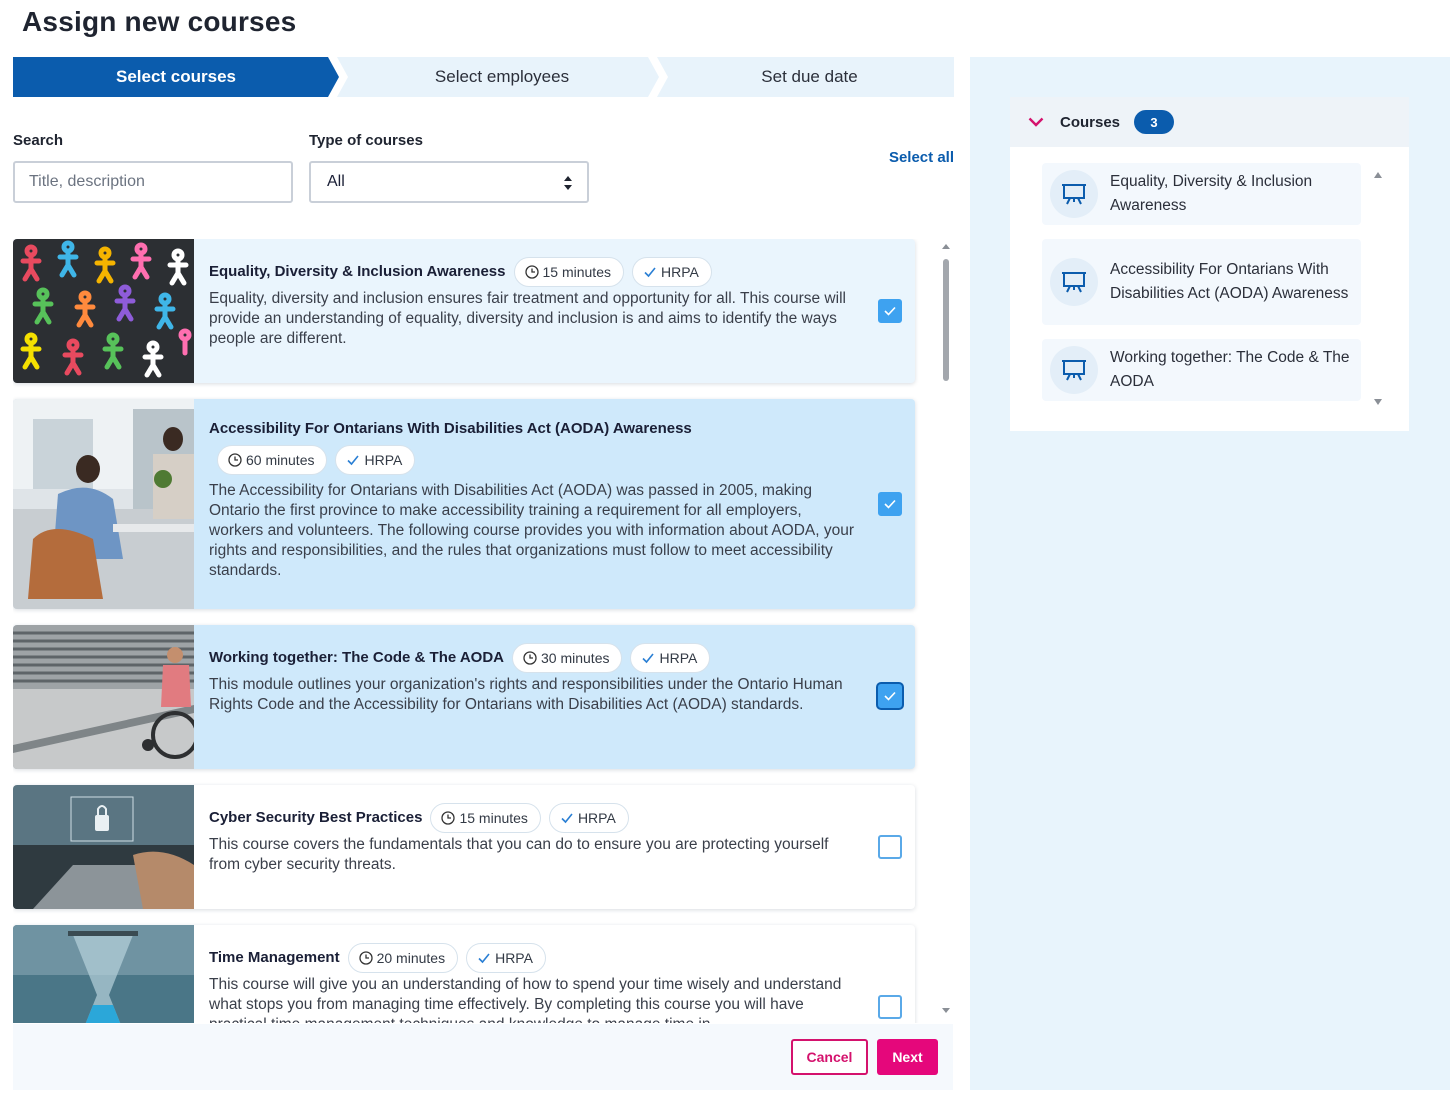 Image resolution: width=1454 pixels, height=1095 pixels. What do you see at coordinates (366, 140) in the screenshot?
I see `type-of-courses-label: Type of courses` at bounding box center [366, 140].